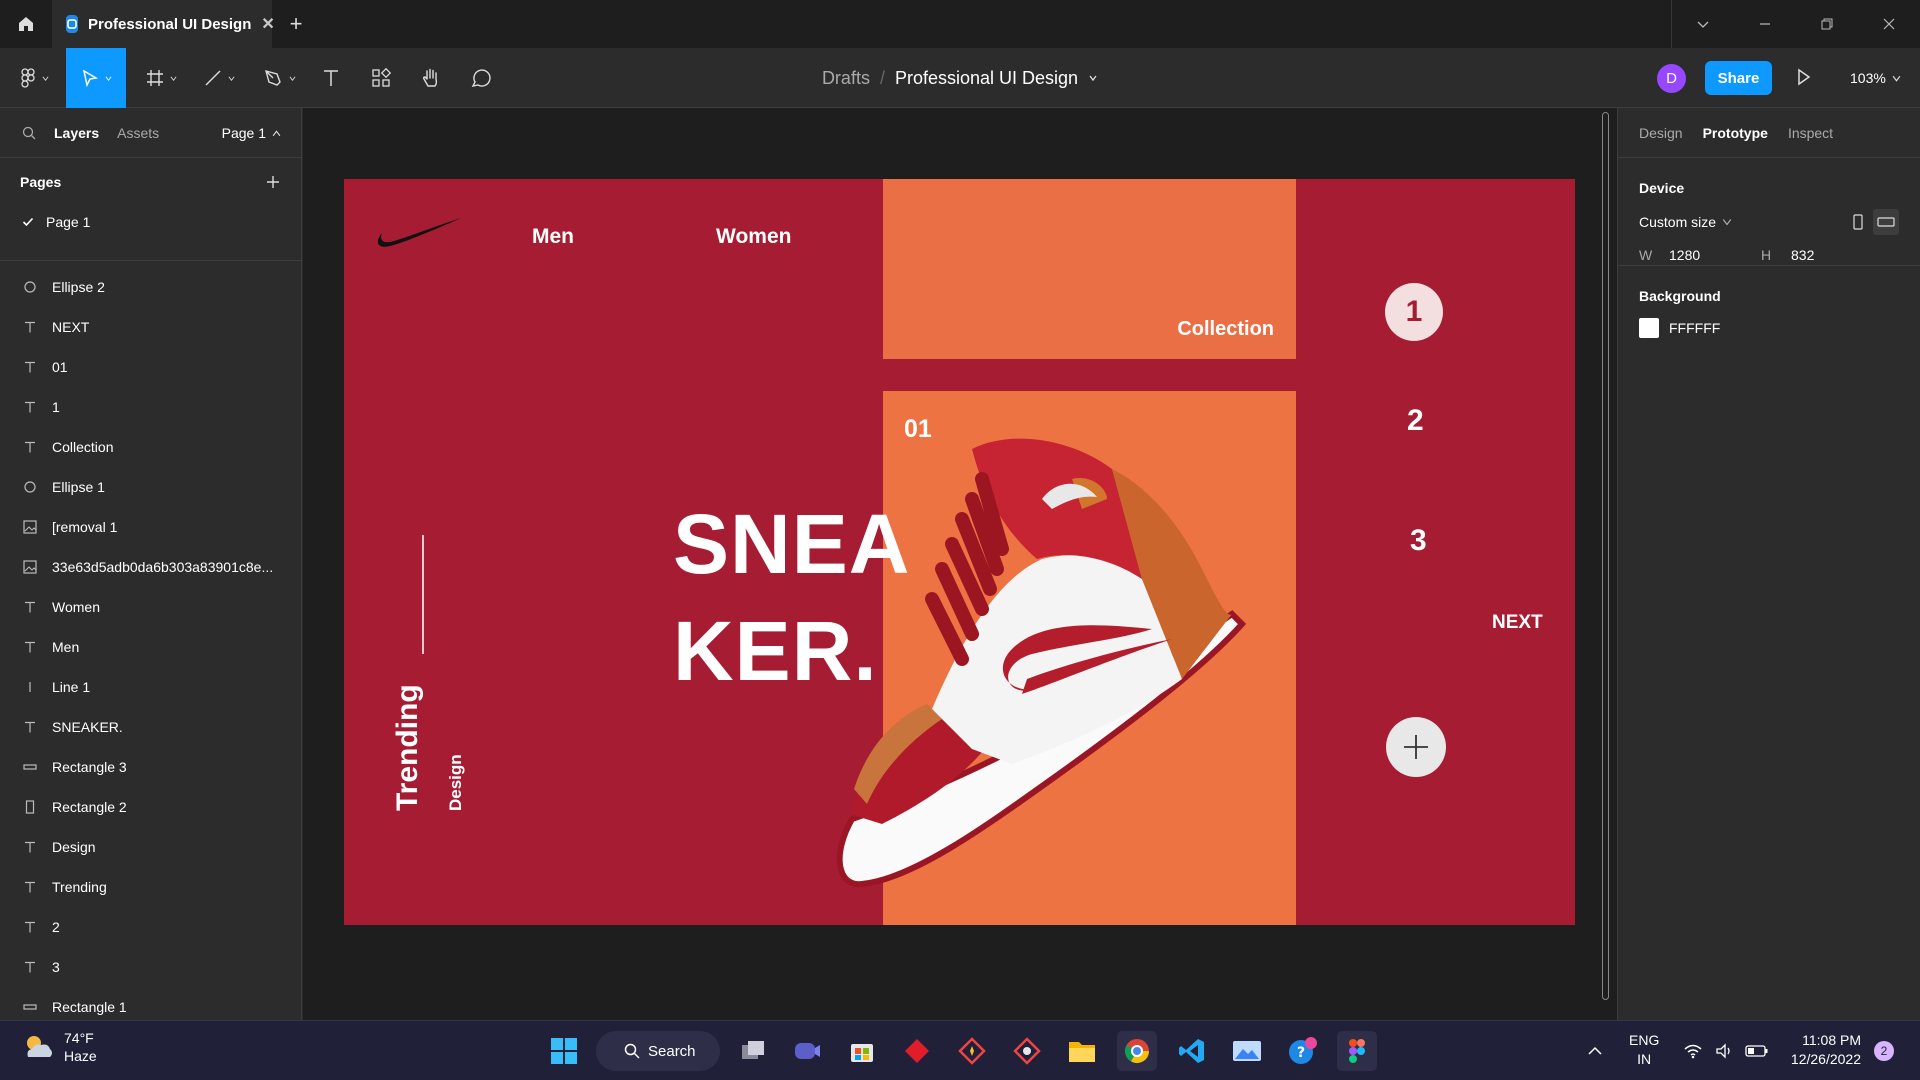 This screenshot has width=1920, height=1080. What do you see at coordinates (1802, 255) in the screenshot?
I see `height-field: 832` at bounding box center [1802, 255].